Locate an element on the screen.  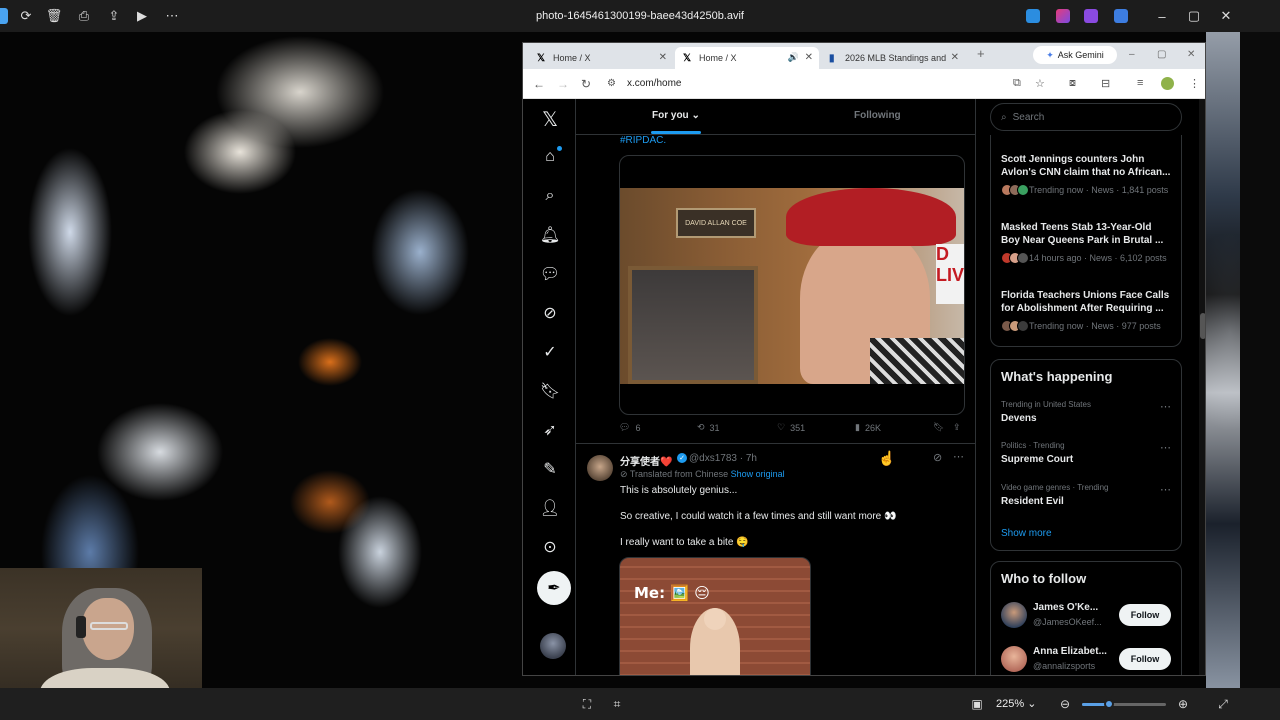
viewer-side-panel is located at coordinates (1260, 360).